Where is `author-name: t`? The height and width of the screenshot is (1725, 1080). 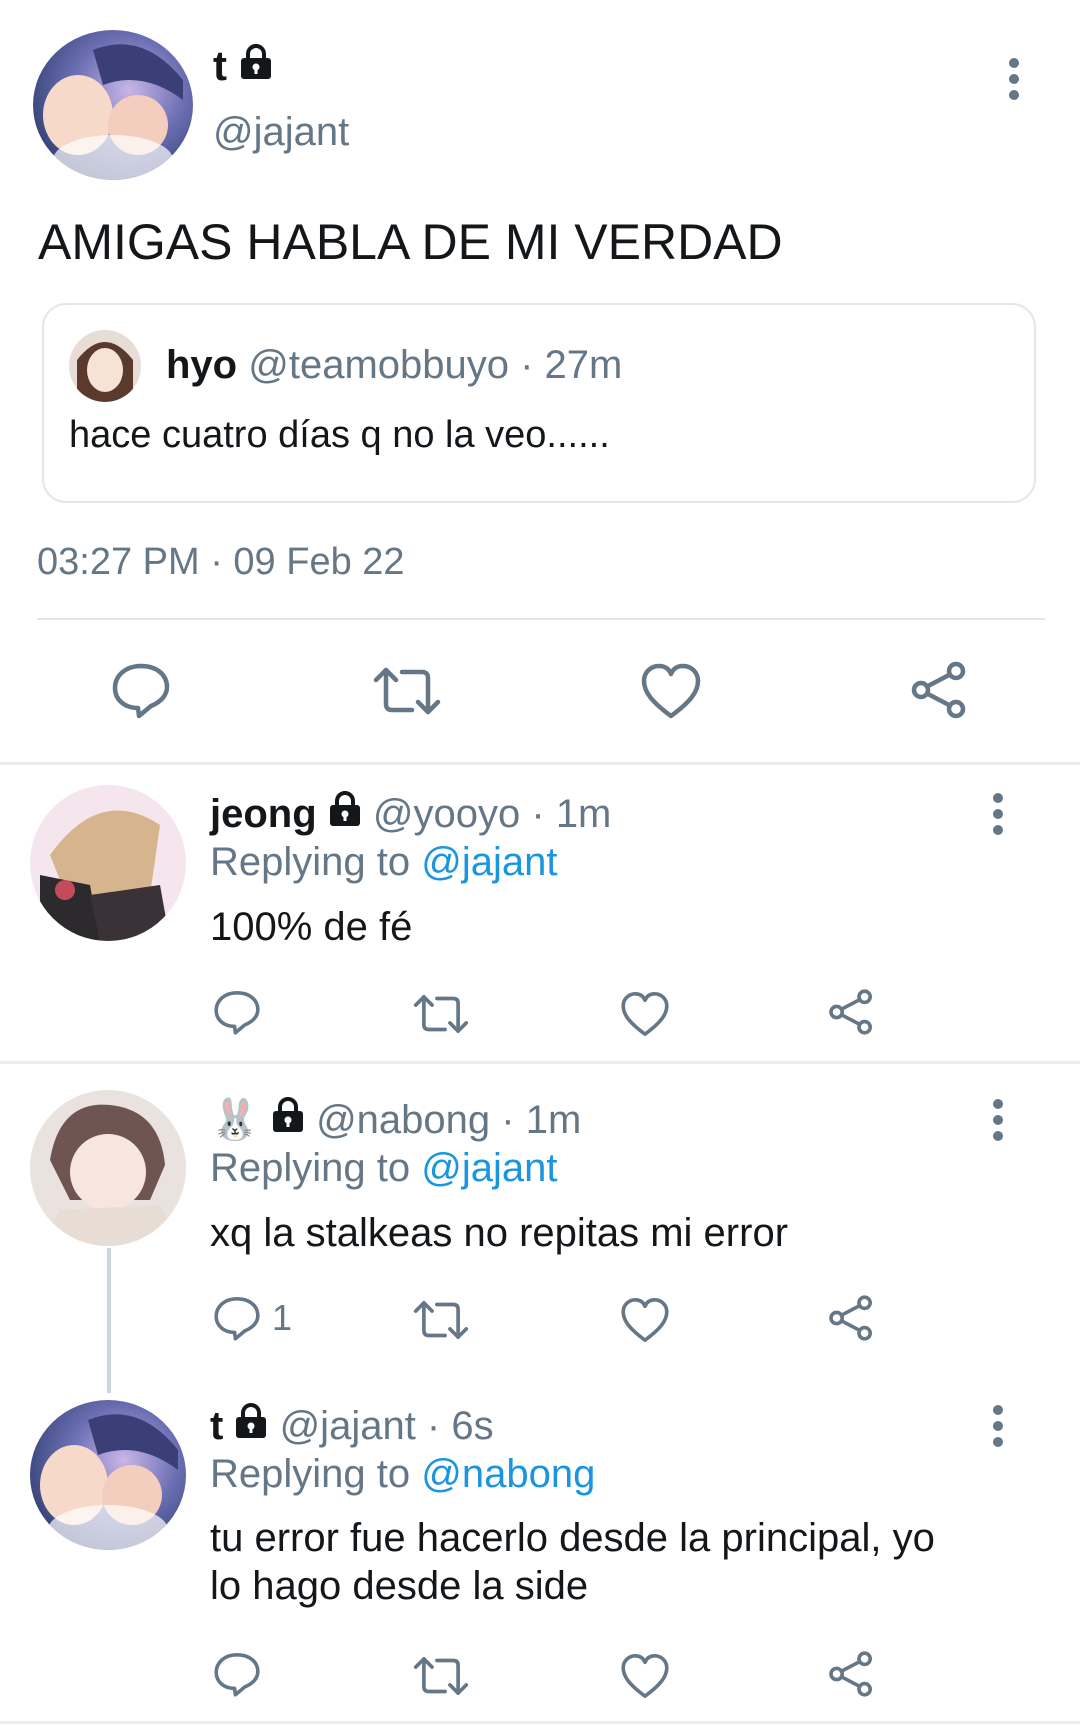
author-name: t is located at coordinates (243, 66).